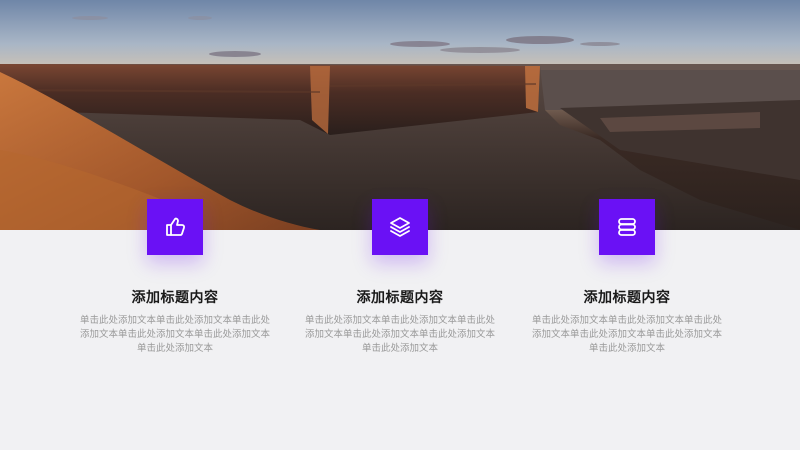 The image size is (800, 450). I want to click on coin-stack-icon, so click(627, 227).